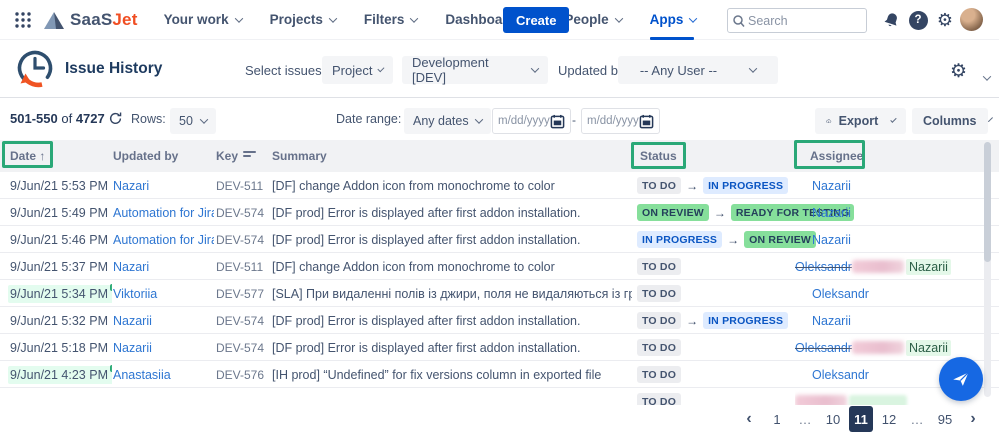 This screenshot has width=999, height=439. I want to click on export-button: Export, so click(860, 121).